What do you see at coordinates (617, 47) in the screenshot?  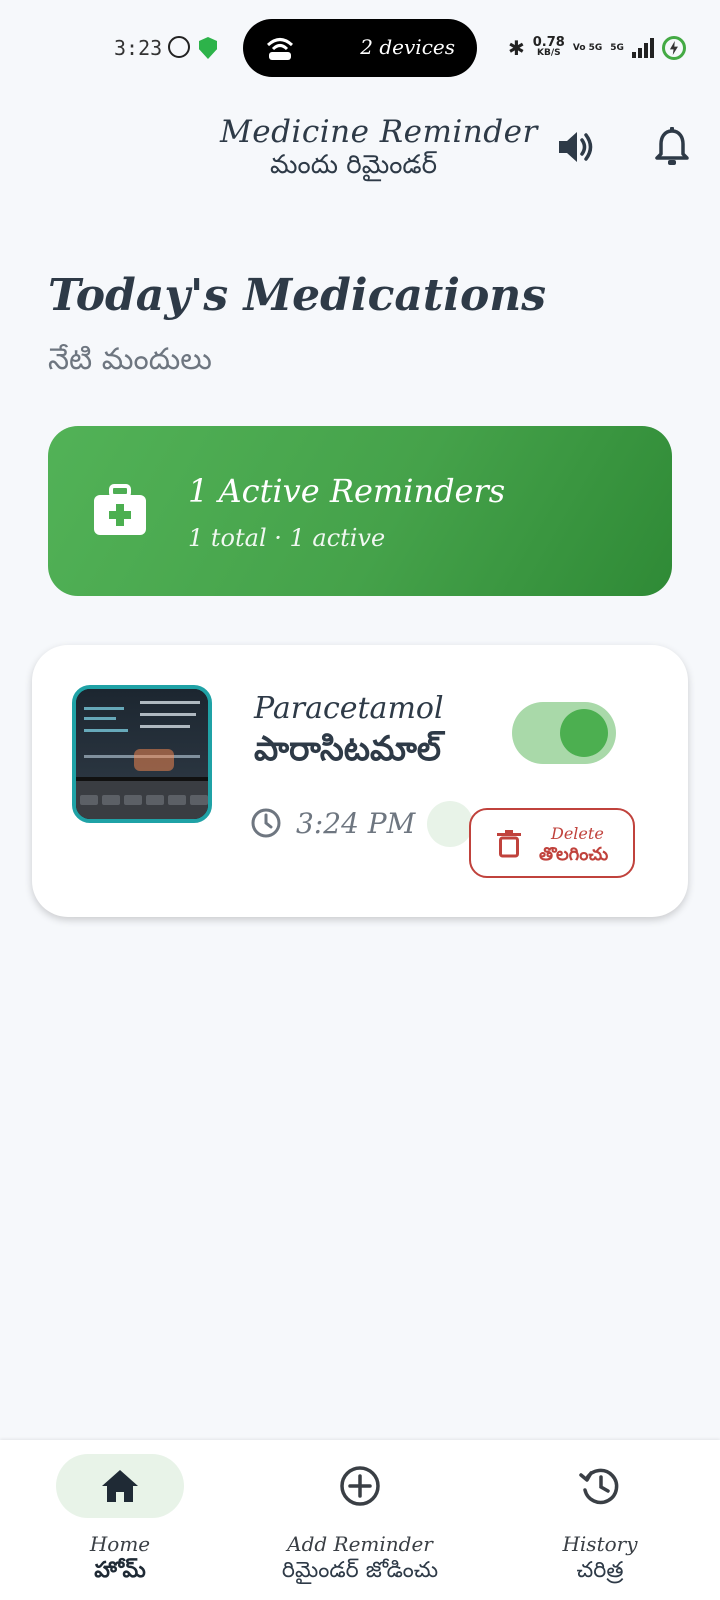 I see `network-type: 5G` at bounding box center [617, 47].